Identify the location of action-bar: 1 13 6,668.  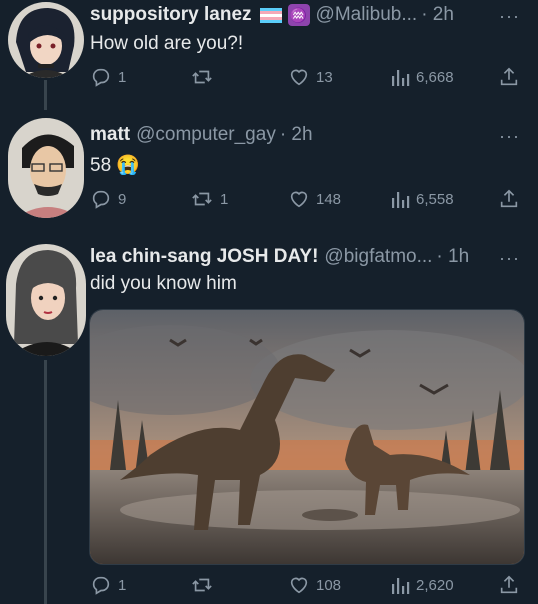
(305, 77).